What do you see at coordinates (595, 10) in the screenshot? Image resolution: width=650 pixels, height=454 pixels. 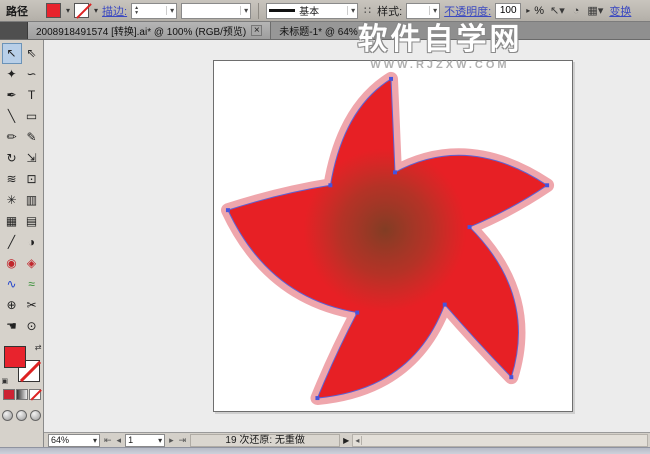 I see `transparency-grid-icon: ▦▾` at bounding box center [595, 10].